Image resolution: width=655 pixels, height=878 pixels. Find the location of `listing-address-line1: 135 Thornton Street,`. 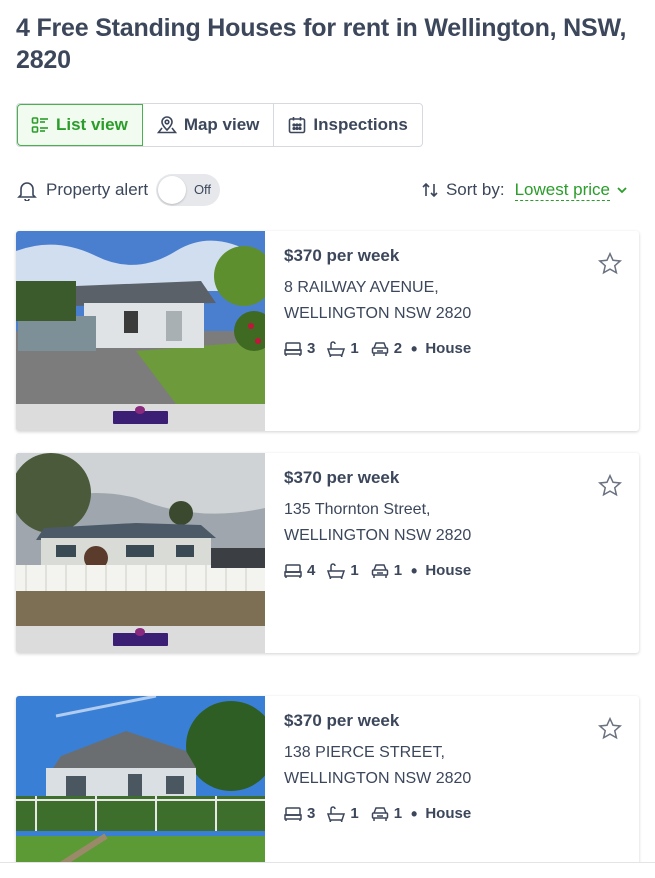

listing-address-line1: 135 Thornton Street, is located at coordinates (357, 510).